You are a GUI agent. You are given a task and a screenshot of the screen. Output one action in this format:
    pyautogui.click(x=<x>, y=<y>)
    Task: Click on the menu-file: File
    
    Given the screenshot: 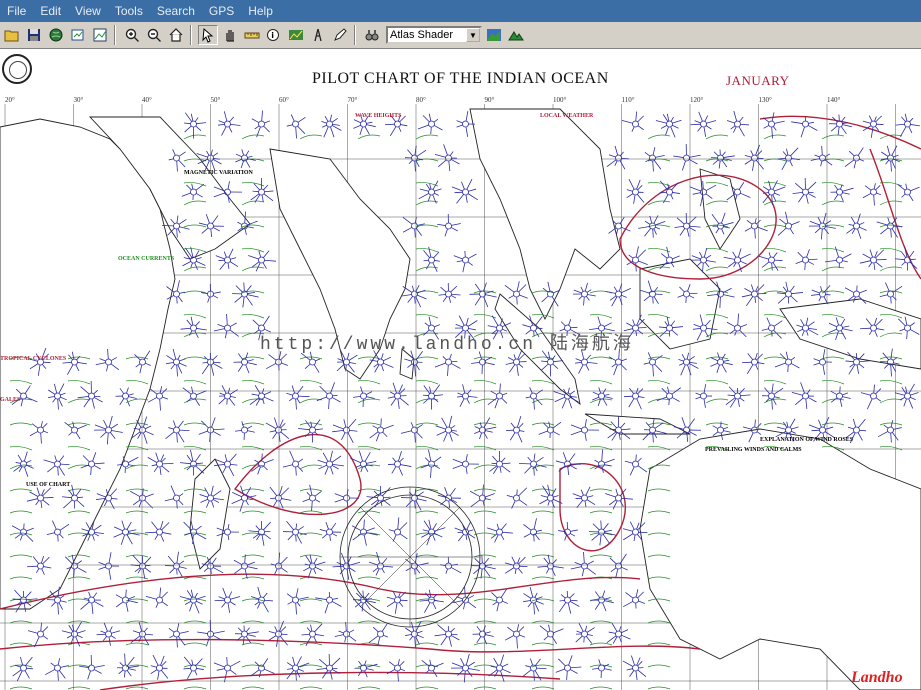 What is the action you would take?
    pyautogui.click(x=16, y=11)
    